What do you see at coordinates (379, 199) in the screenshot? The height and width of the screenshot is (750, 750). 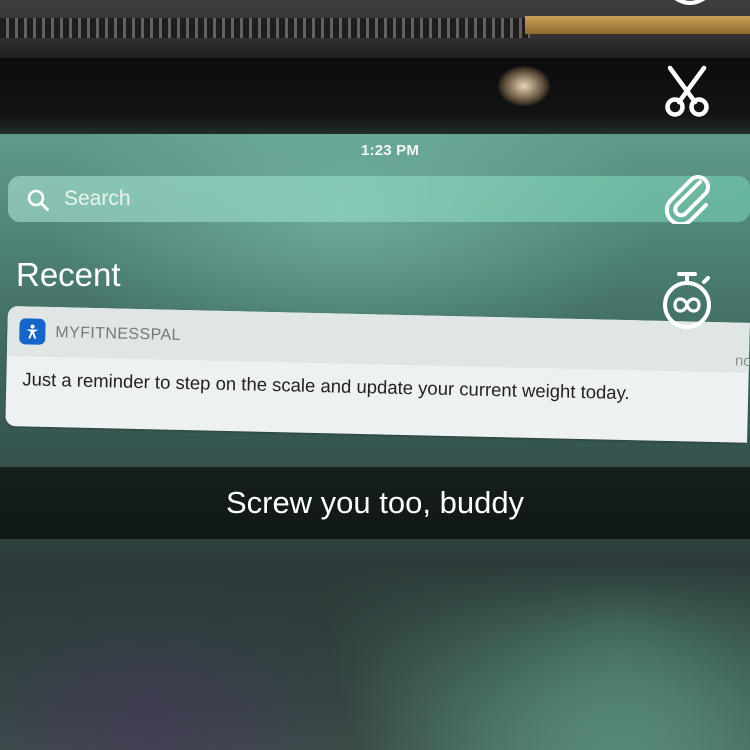 I see `search-input: Search` at bounding box center [379, 199].